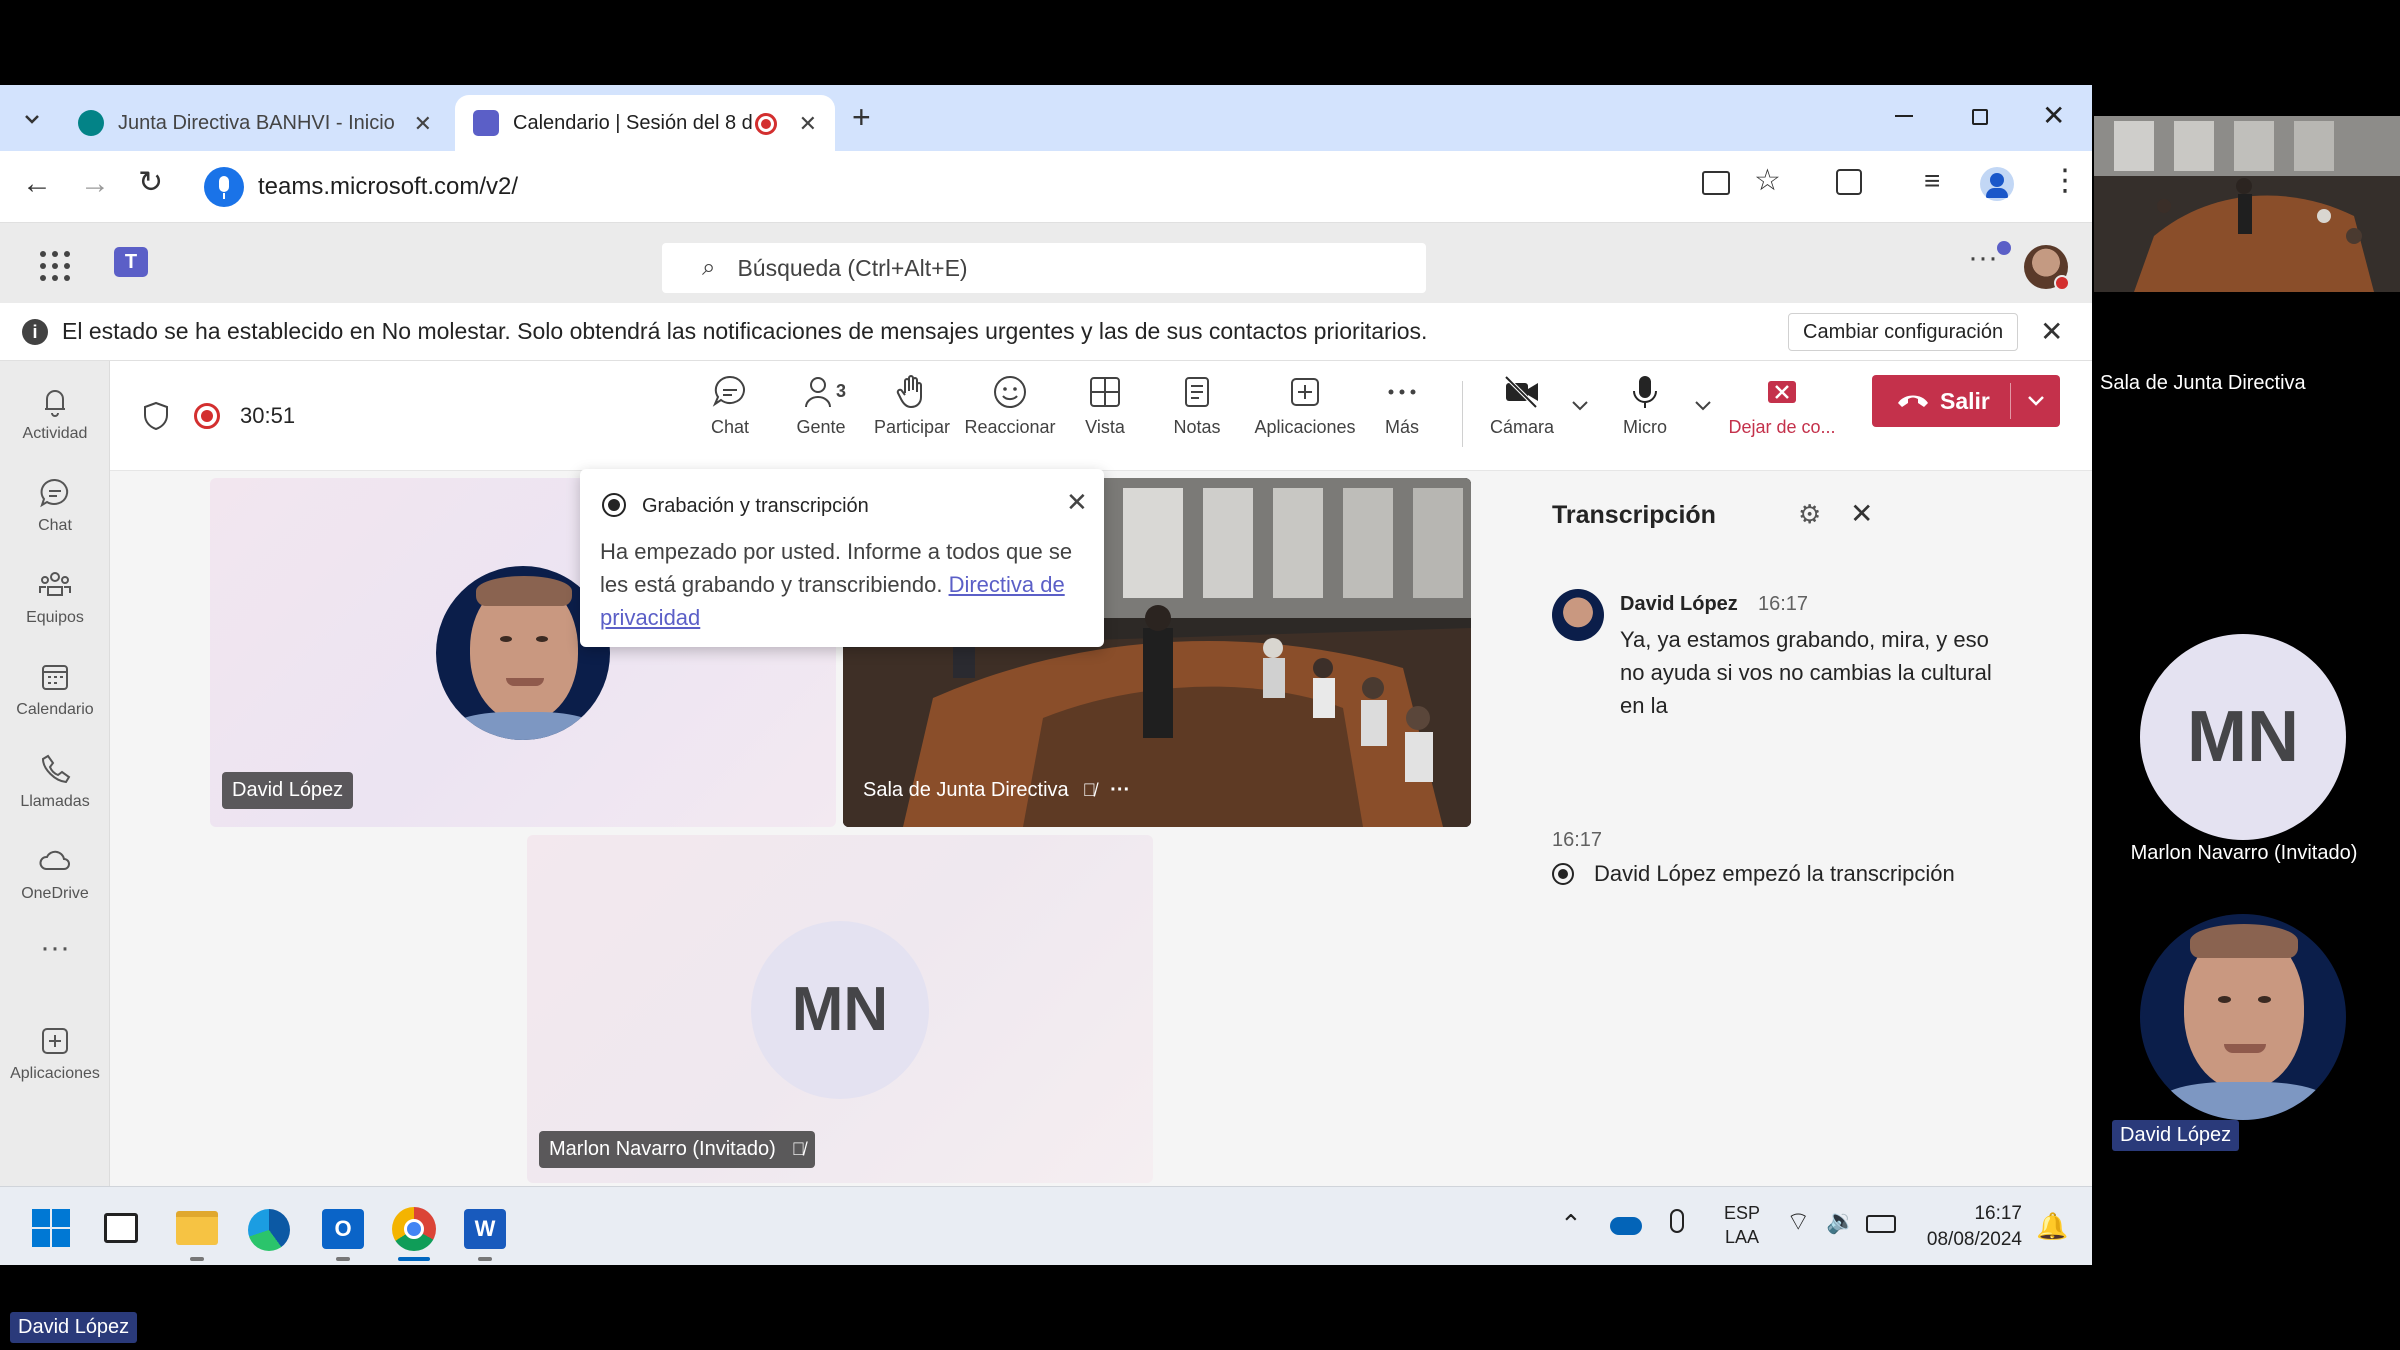 This screenshot has width=2400, height=1350. Describe the element at coordinates (55, 709) in the screenshot. I see `rail-label: Calendario` at that location.